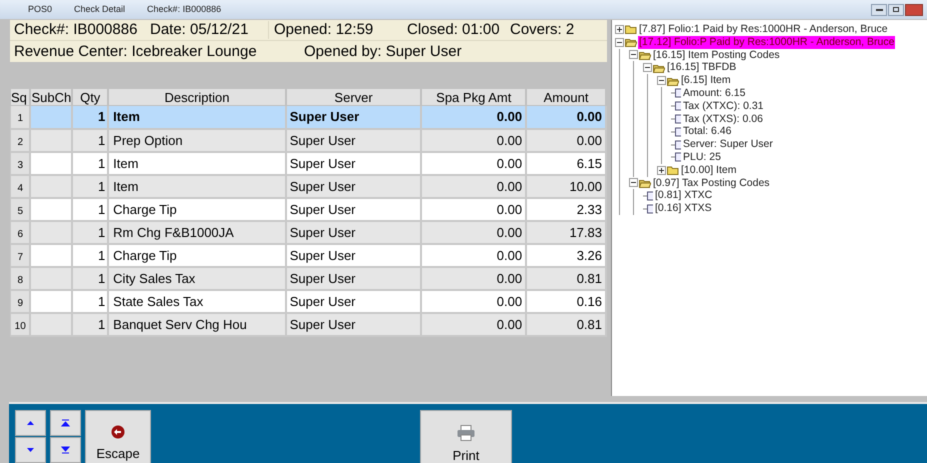 Image resolution: width=927 pixels, height=463 pixels. What do you see at coordinates (354, 97) in the screenshot?
I see `column-header: Server` at bounding box center [354, 97].